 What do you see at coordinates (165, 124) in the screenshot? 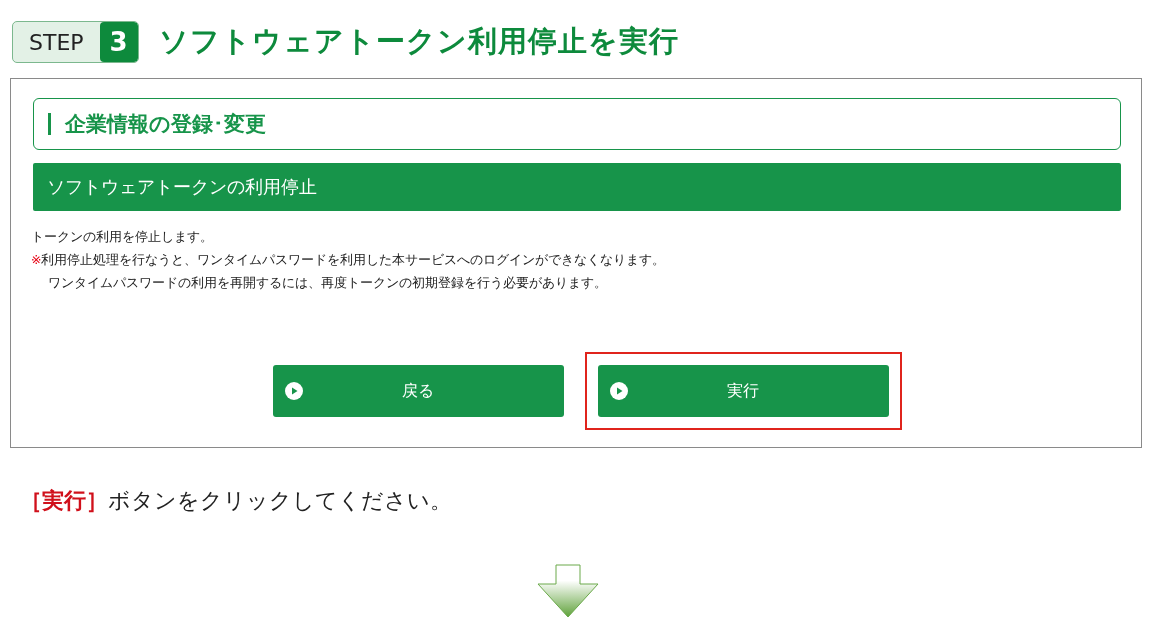
I see `section-heading: 企業情報の登録･変更` at bounding box center [165, 124].